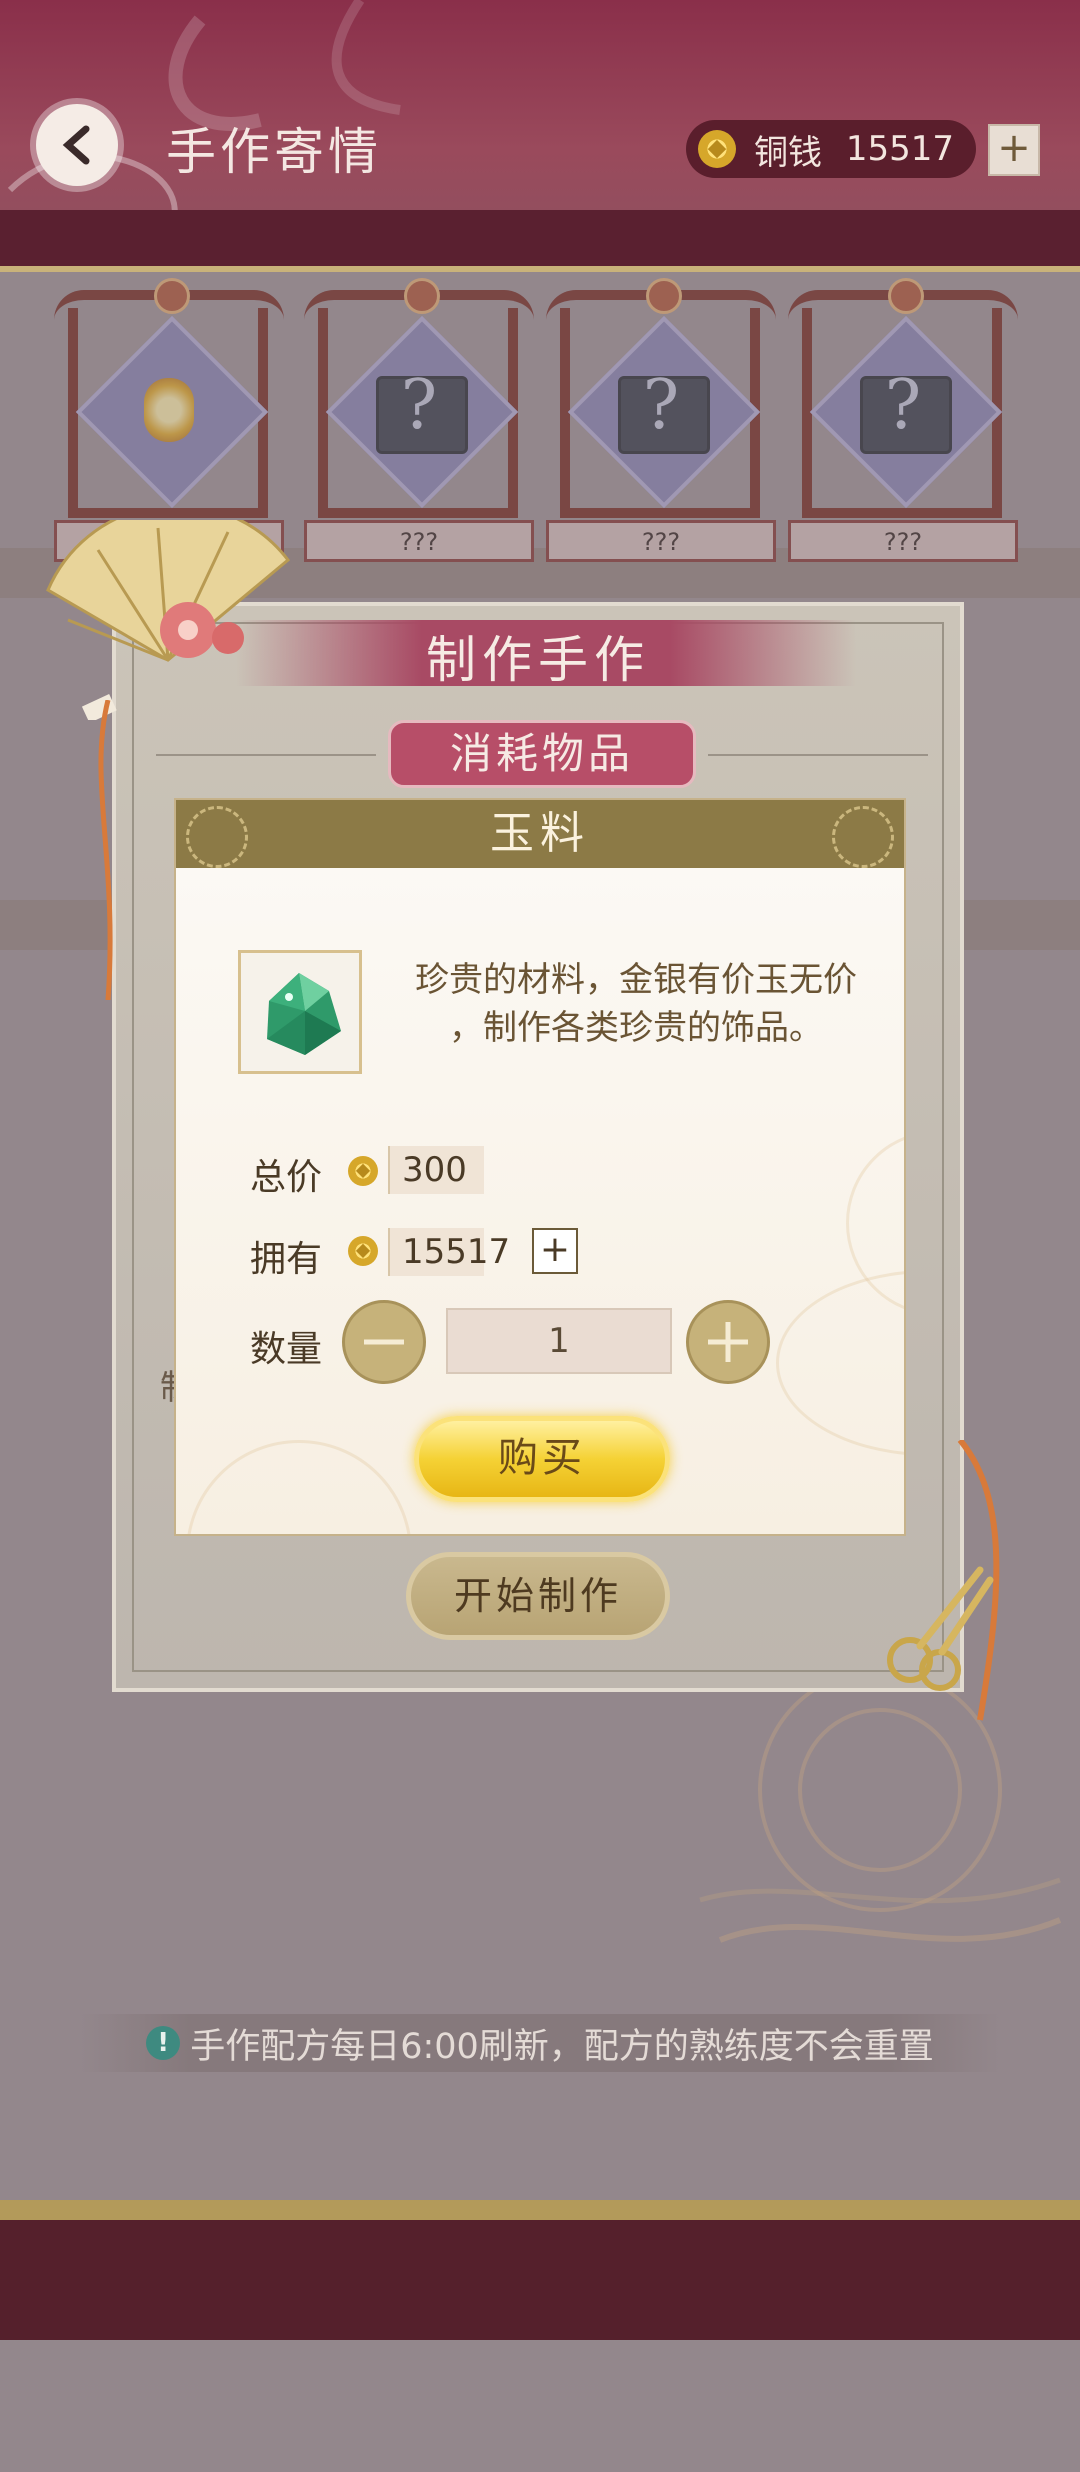  I want to click on total-price-value: 300, so click(436, 1170).